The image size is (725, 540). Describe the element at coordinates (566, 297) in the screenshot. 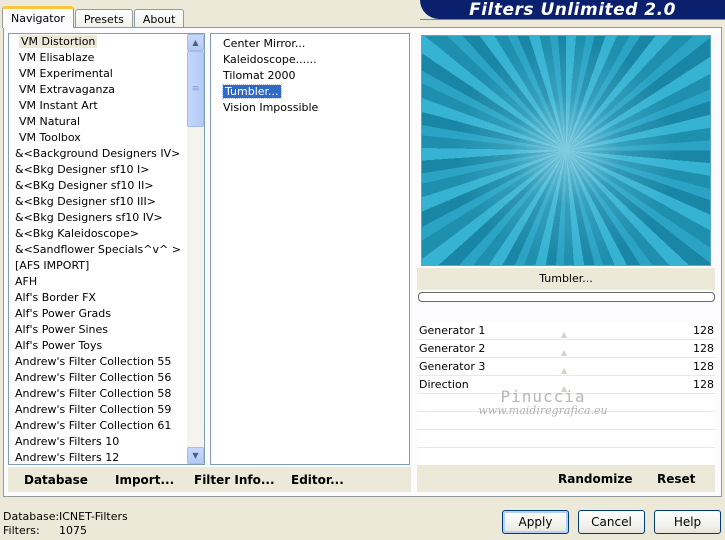

I see `progress-bar` at that location.